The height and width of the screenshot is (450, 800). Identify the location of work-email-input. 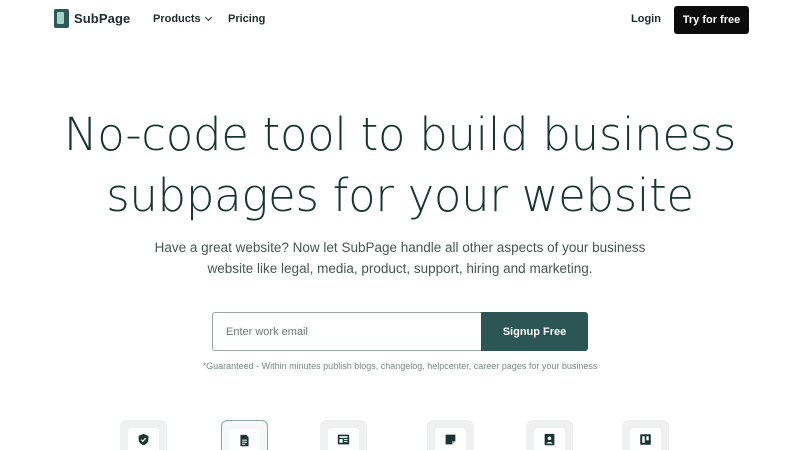
(346, 331).